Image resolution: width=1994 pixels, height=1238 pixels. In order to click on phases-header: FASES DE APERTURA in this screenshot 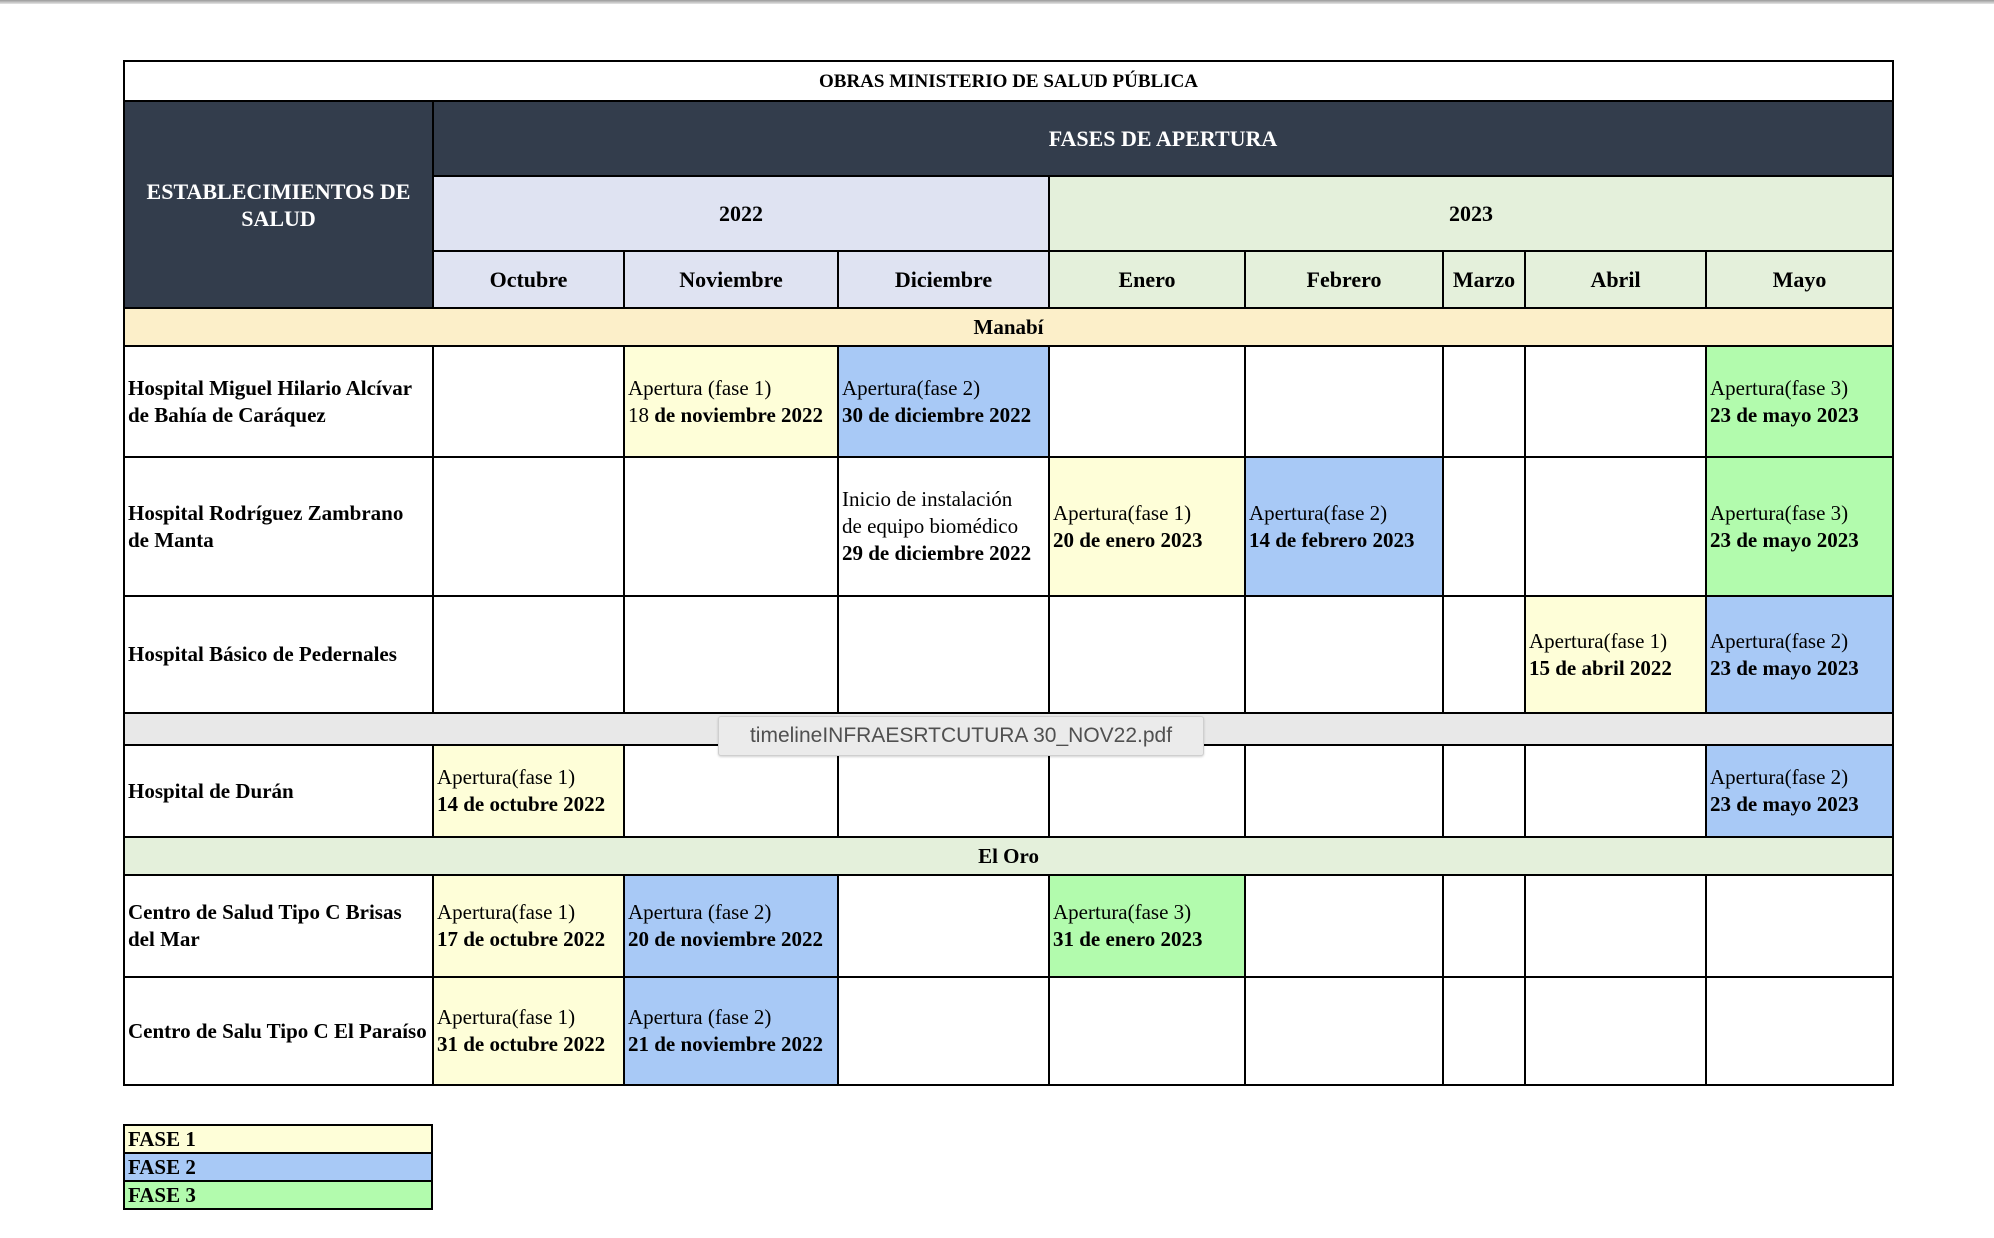, I will do `click(1163, 138)`.